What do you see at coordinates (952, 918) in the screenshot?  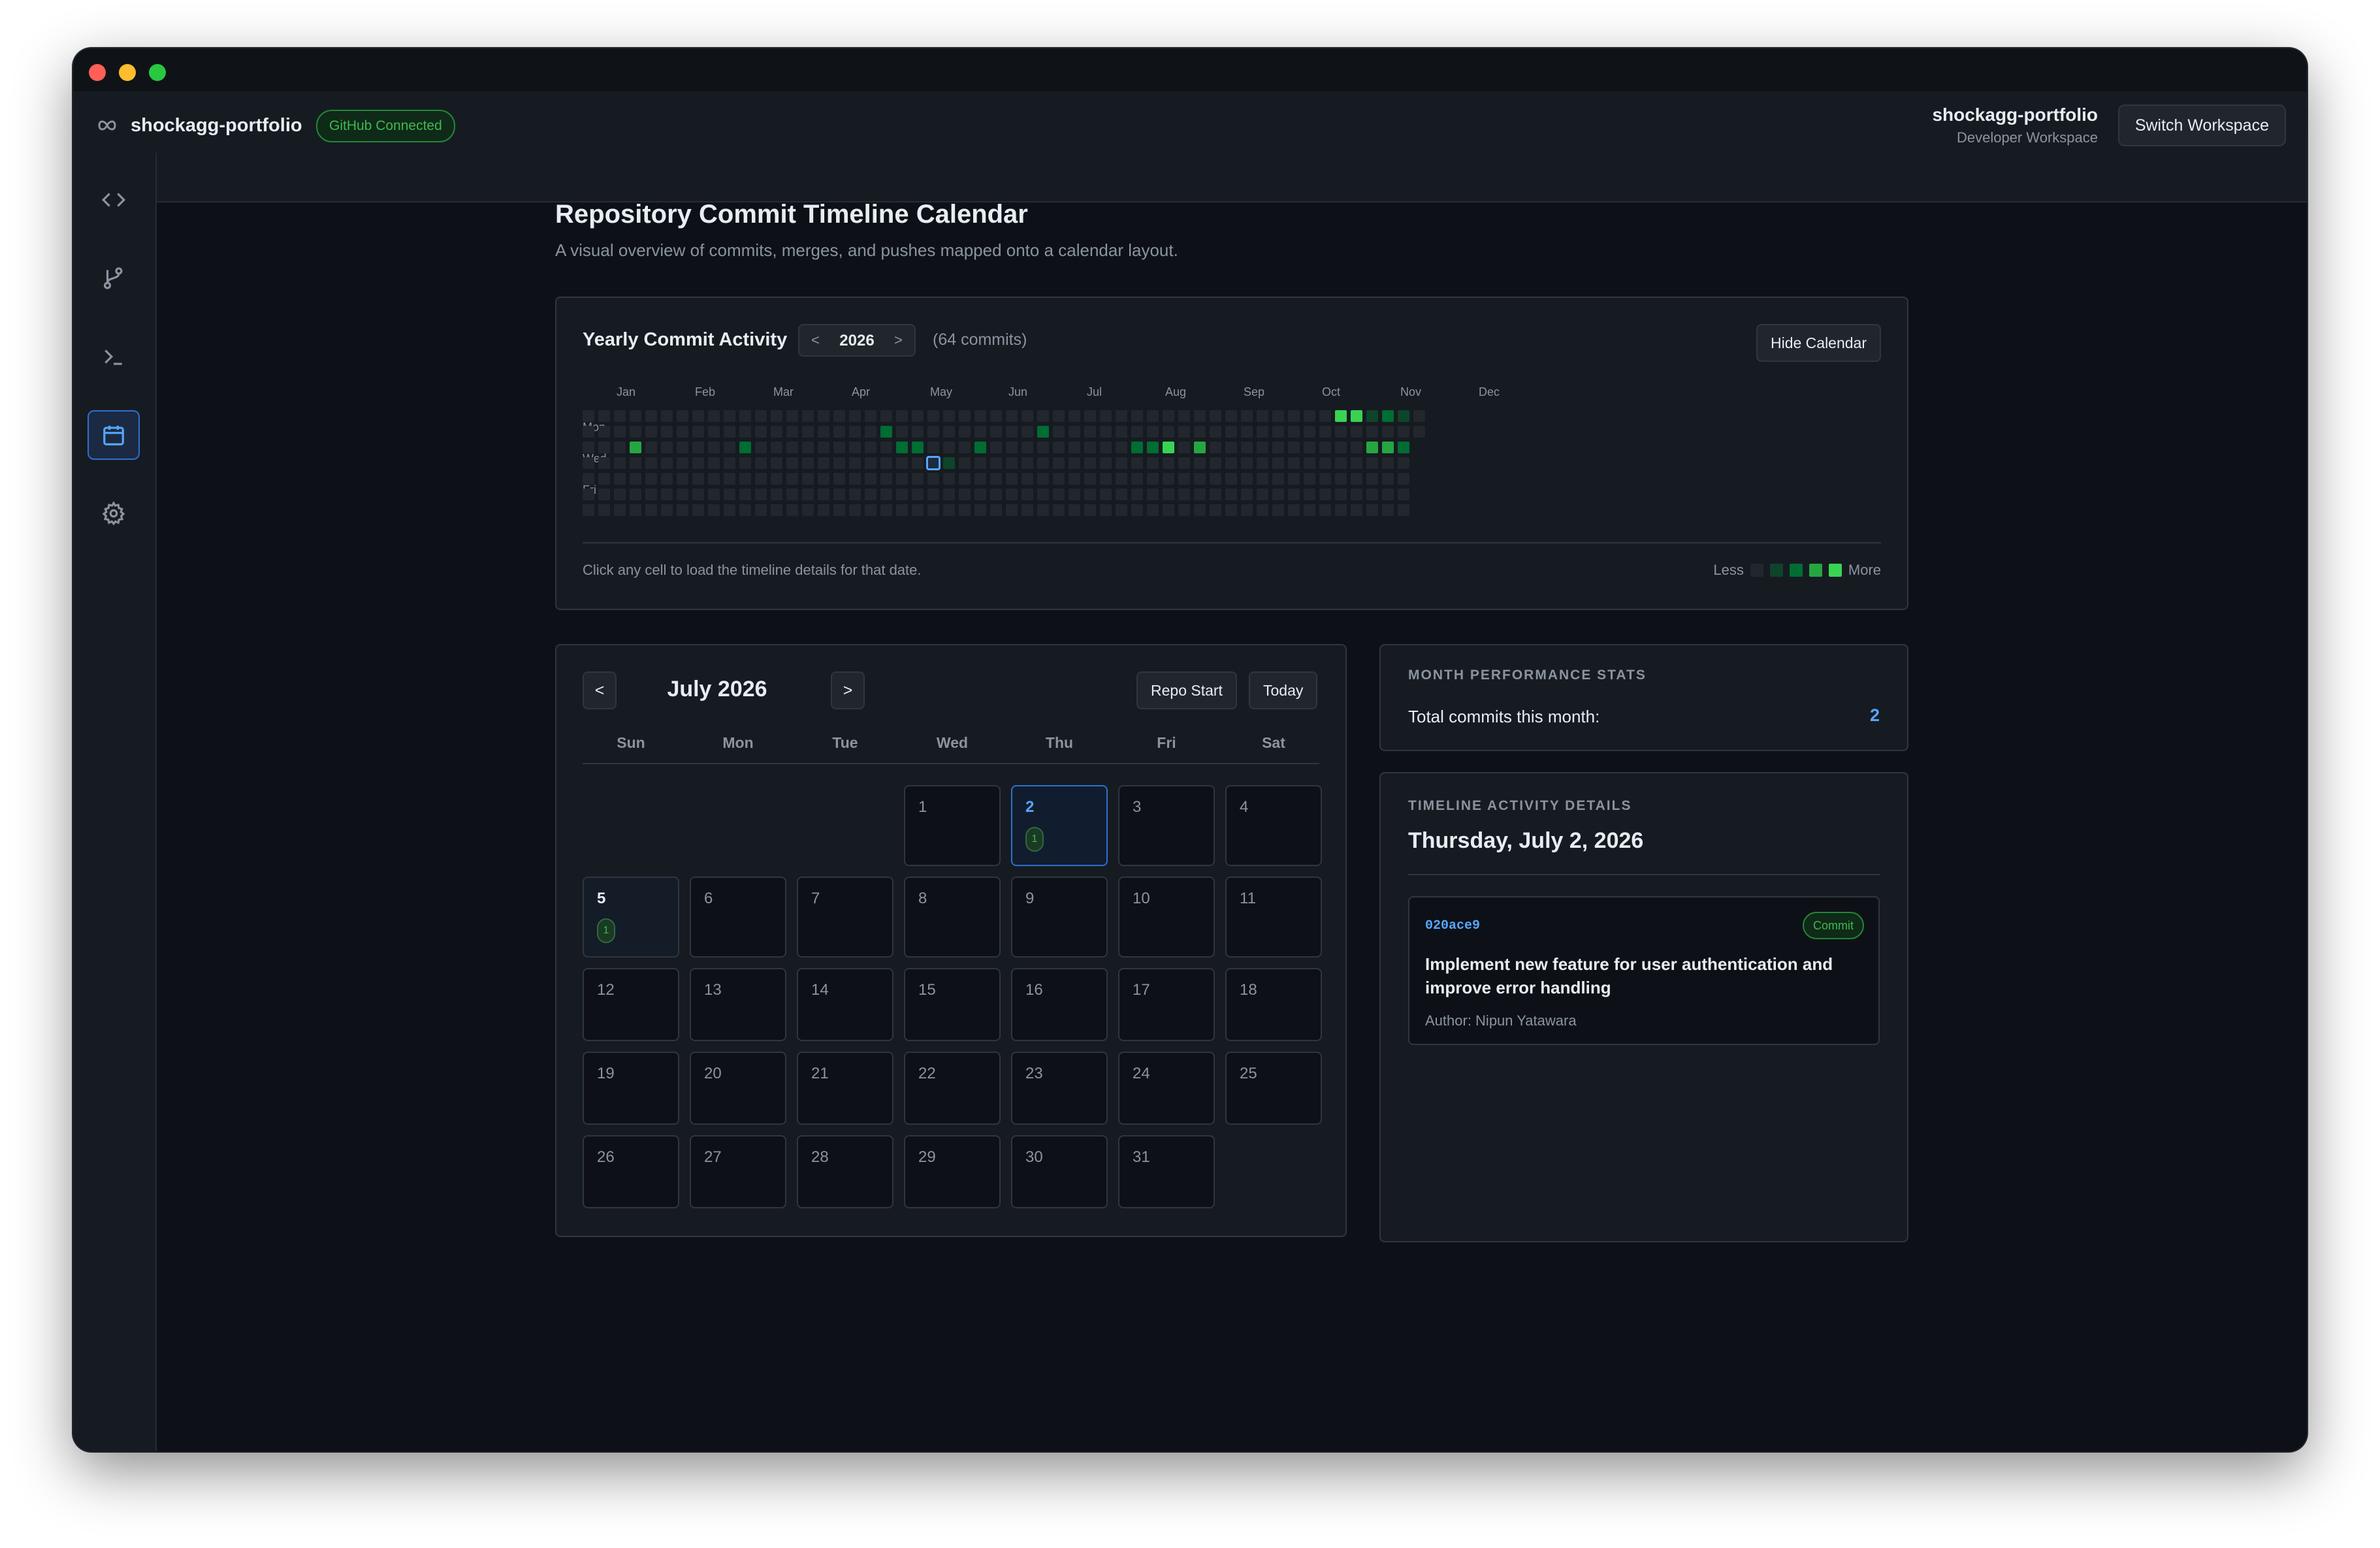 I see `calendar-day: 8` at bounding box center [952, 918].